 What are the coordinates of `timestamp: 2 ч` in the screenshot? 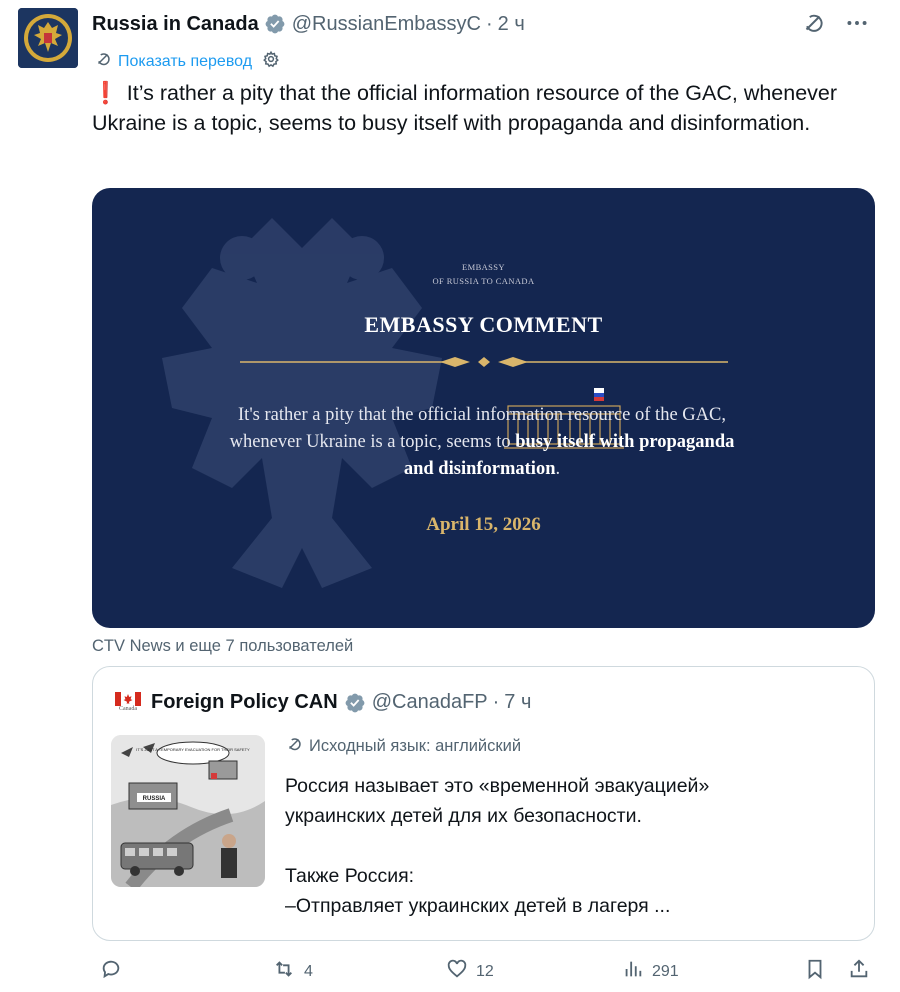 It's located at (511, 24).